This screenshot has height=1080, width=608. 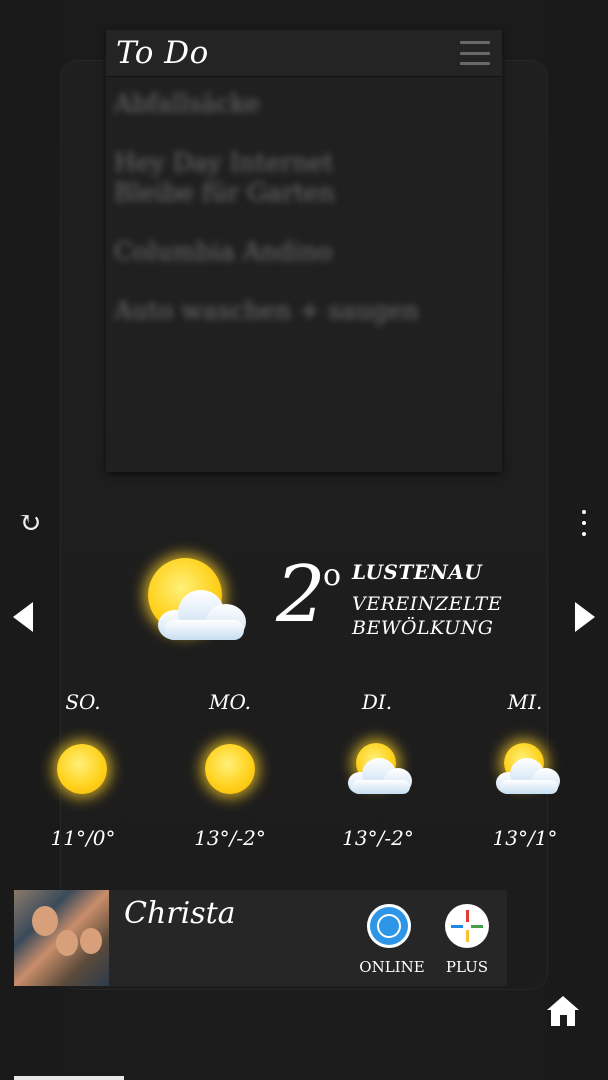 What do you see at coordinates (308, 252) in the screenshot?
I see `todo-item: Columbia Andino` at bounding box center [308, 252].